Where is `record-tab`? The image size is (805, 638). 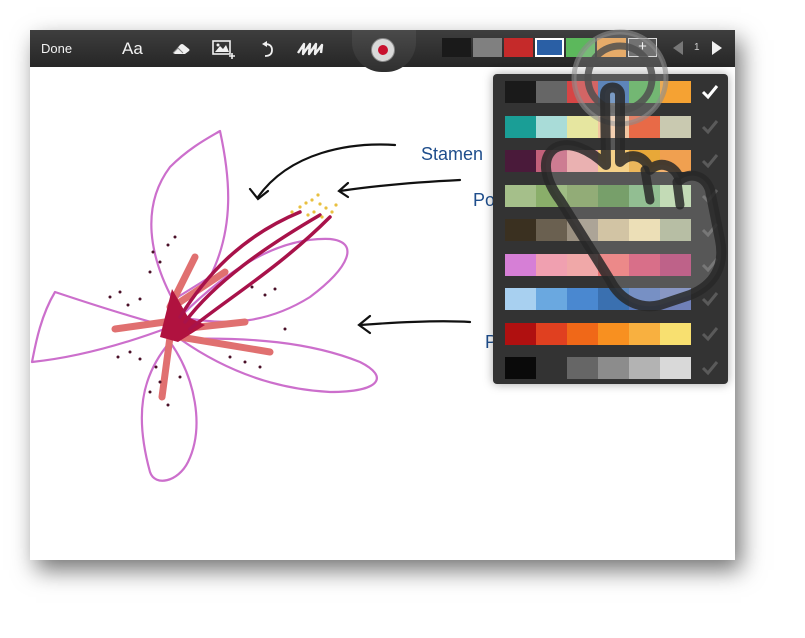
record-tab is located at coordinates (384, 51).